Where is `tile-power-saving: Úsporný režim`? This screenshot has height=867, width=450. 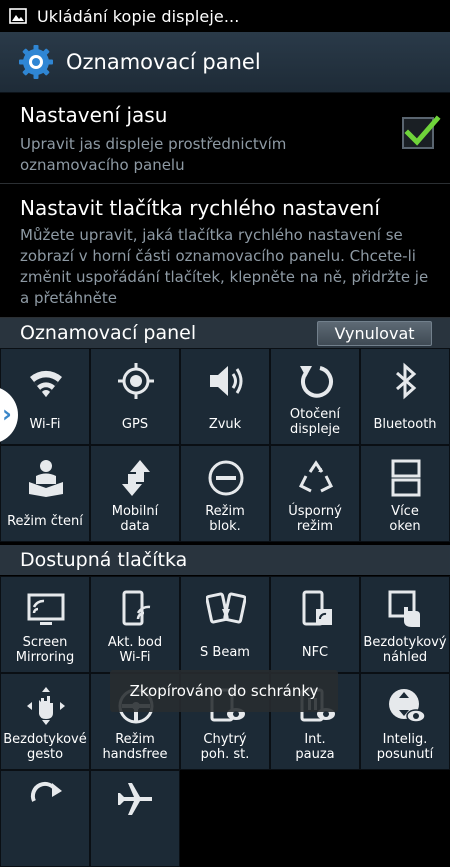
tile-power-saving: Úsporný režim is located at coordinates (315, 493).